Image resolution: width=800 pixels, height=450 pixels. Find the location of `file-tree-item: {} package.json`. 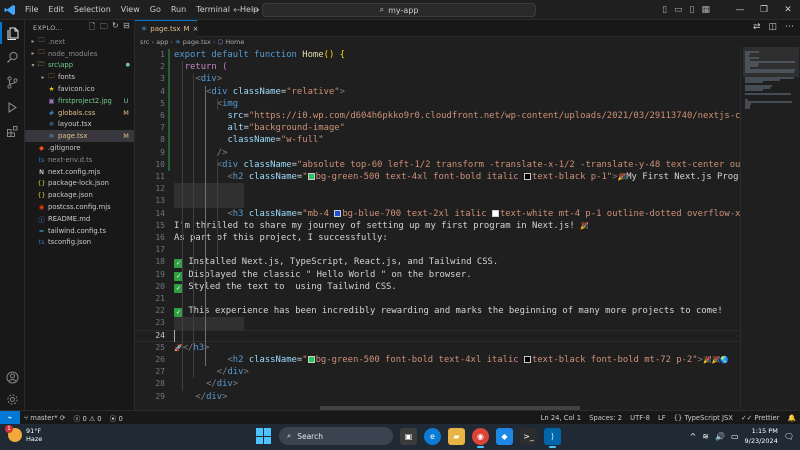

file-tree-item: {} package.json is located at coordinates (79, 195).